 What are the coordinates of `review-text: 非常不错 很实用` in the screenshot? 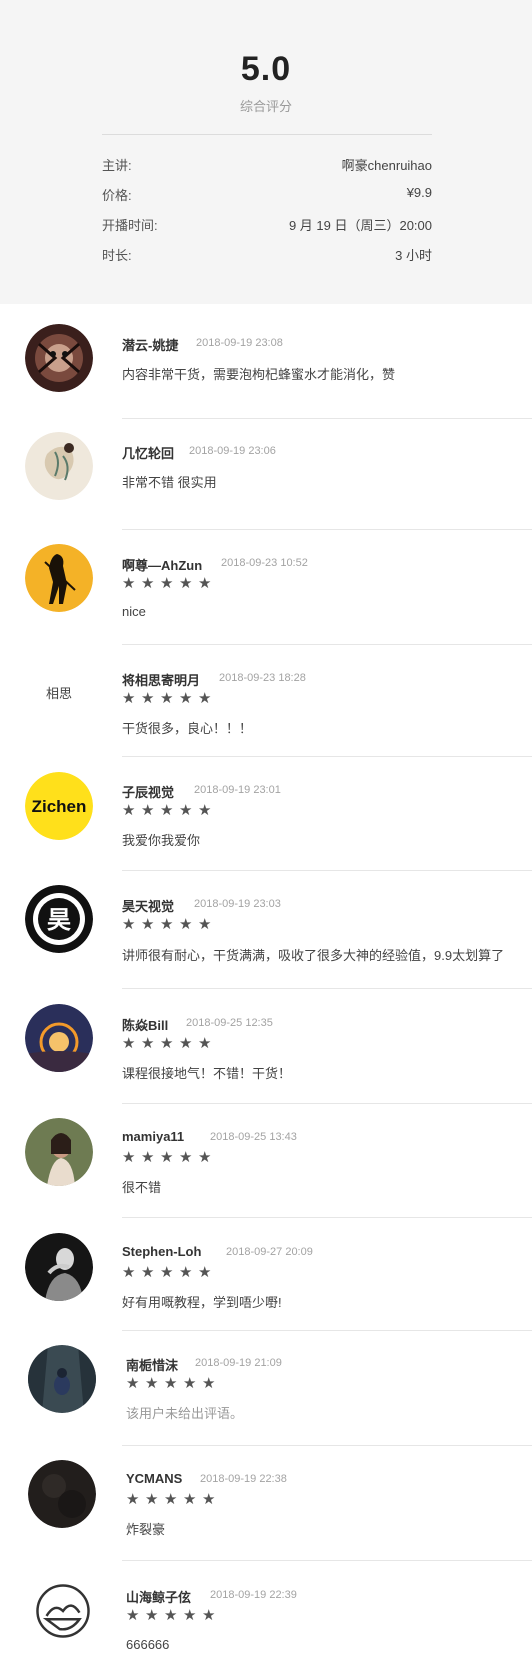 It's located at (169, 482).